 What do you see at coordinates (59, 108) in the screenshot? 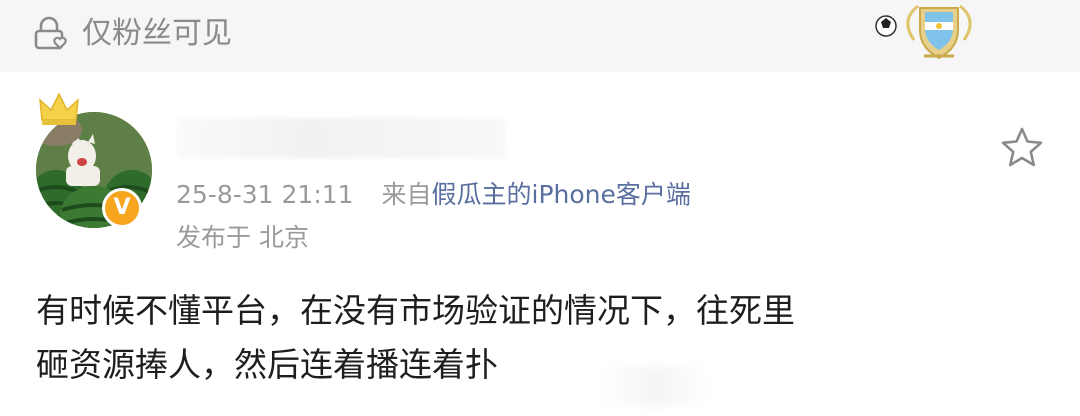
I see `crown-icon` at bounding box center [59, 108].